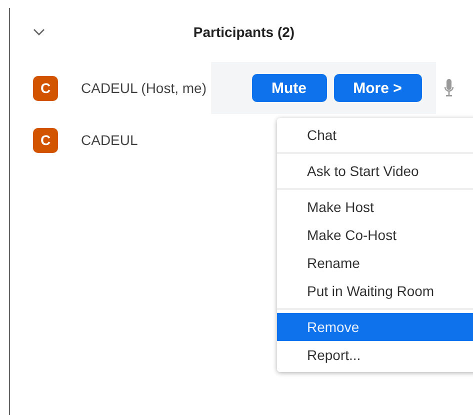  What do you see at coordinates (378, 88) in the screenshot?
I see `more-button: More >` at bounding box center [378, 88].